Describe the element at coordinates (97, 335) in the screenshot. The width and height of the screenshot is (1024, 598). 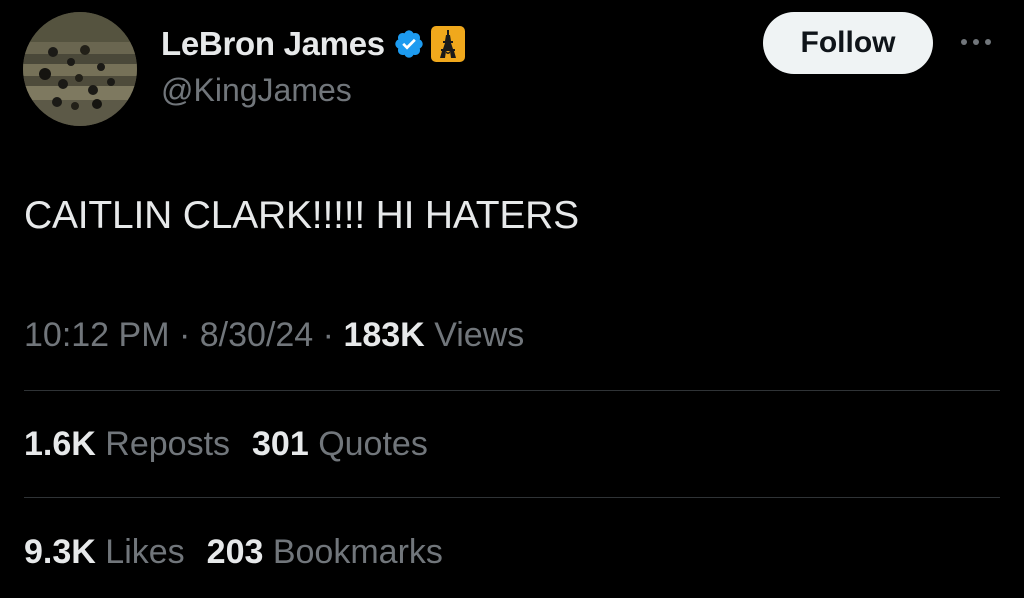
I see `tweet-time: 10:12 PM` at that location.